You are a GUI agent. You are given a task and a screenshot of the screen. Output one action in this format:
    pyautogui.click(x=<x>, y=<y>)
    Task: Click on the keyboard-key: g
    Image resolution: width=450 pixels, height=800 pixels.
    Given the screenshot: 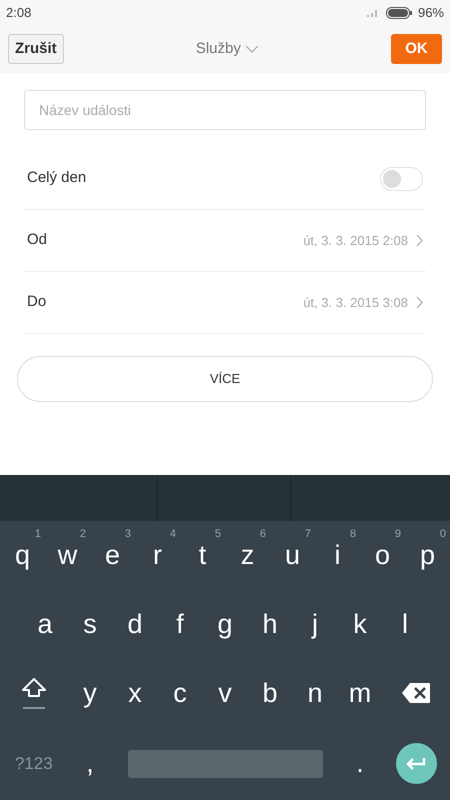 What is the action you would take?
    pyautogui.click(x=225, y=624)
    